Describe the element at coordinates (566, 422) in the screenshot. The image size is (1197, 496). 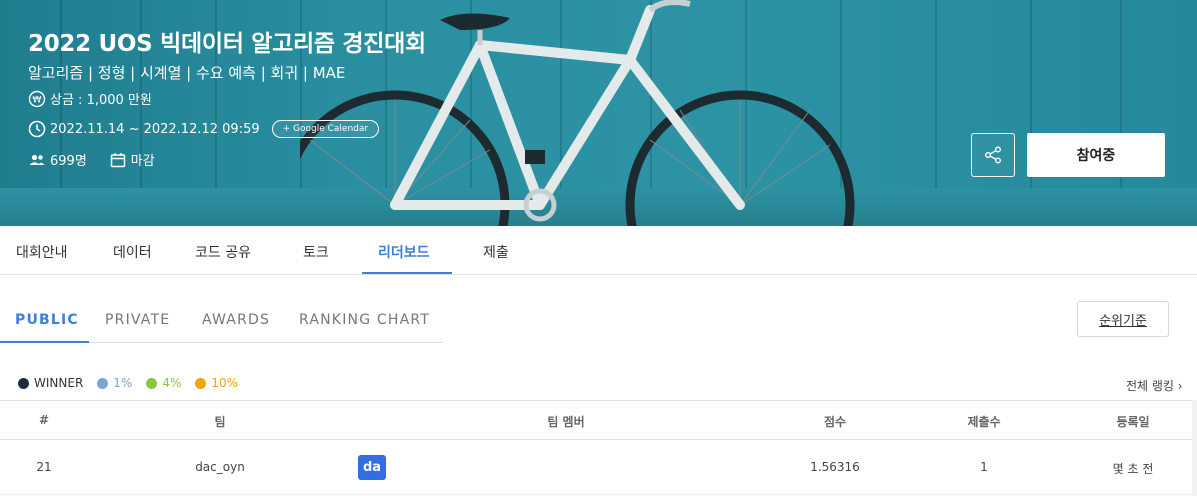
I see `column-team-members: 팀 멤버` at that location.